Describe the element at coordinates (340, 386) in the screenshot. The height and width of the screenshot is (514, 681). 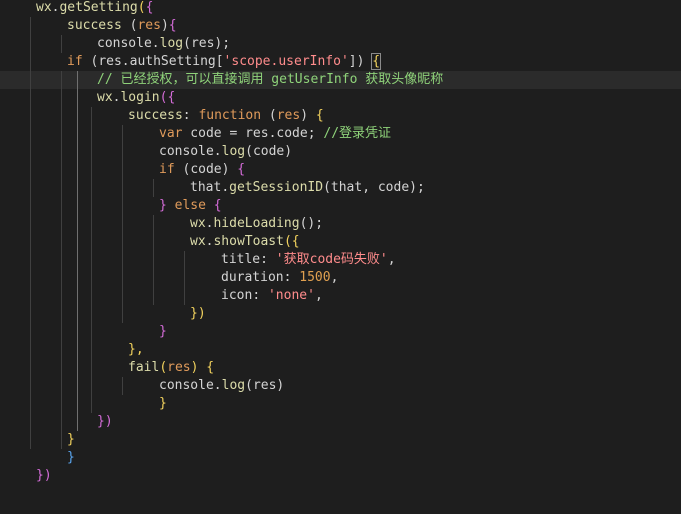
I see `code-line: console.log(res)` at that location.